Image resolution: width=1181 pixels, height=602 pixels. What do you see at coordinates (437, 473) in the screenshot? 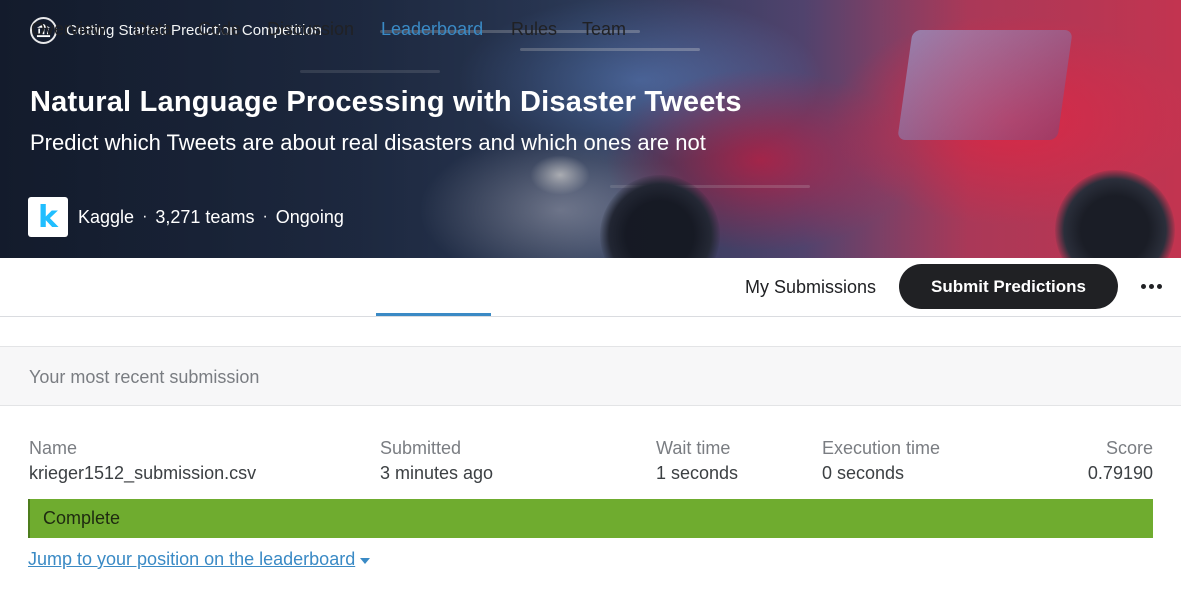
I see `submission-submitted-time: 3 minutes ago` at bounding box center [437, 473].